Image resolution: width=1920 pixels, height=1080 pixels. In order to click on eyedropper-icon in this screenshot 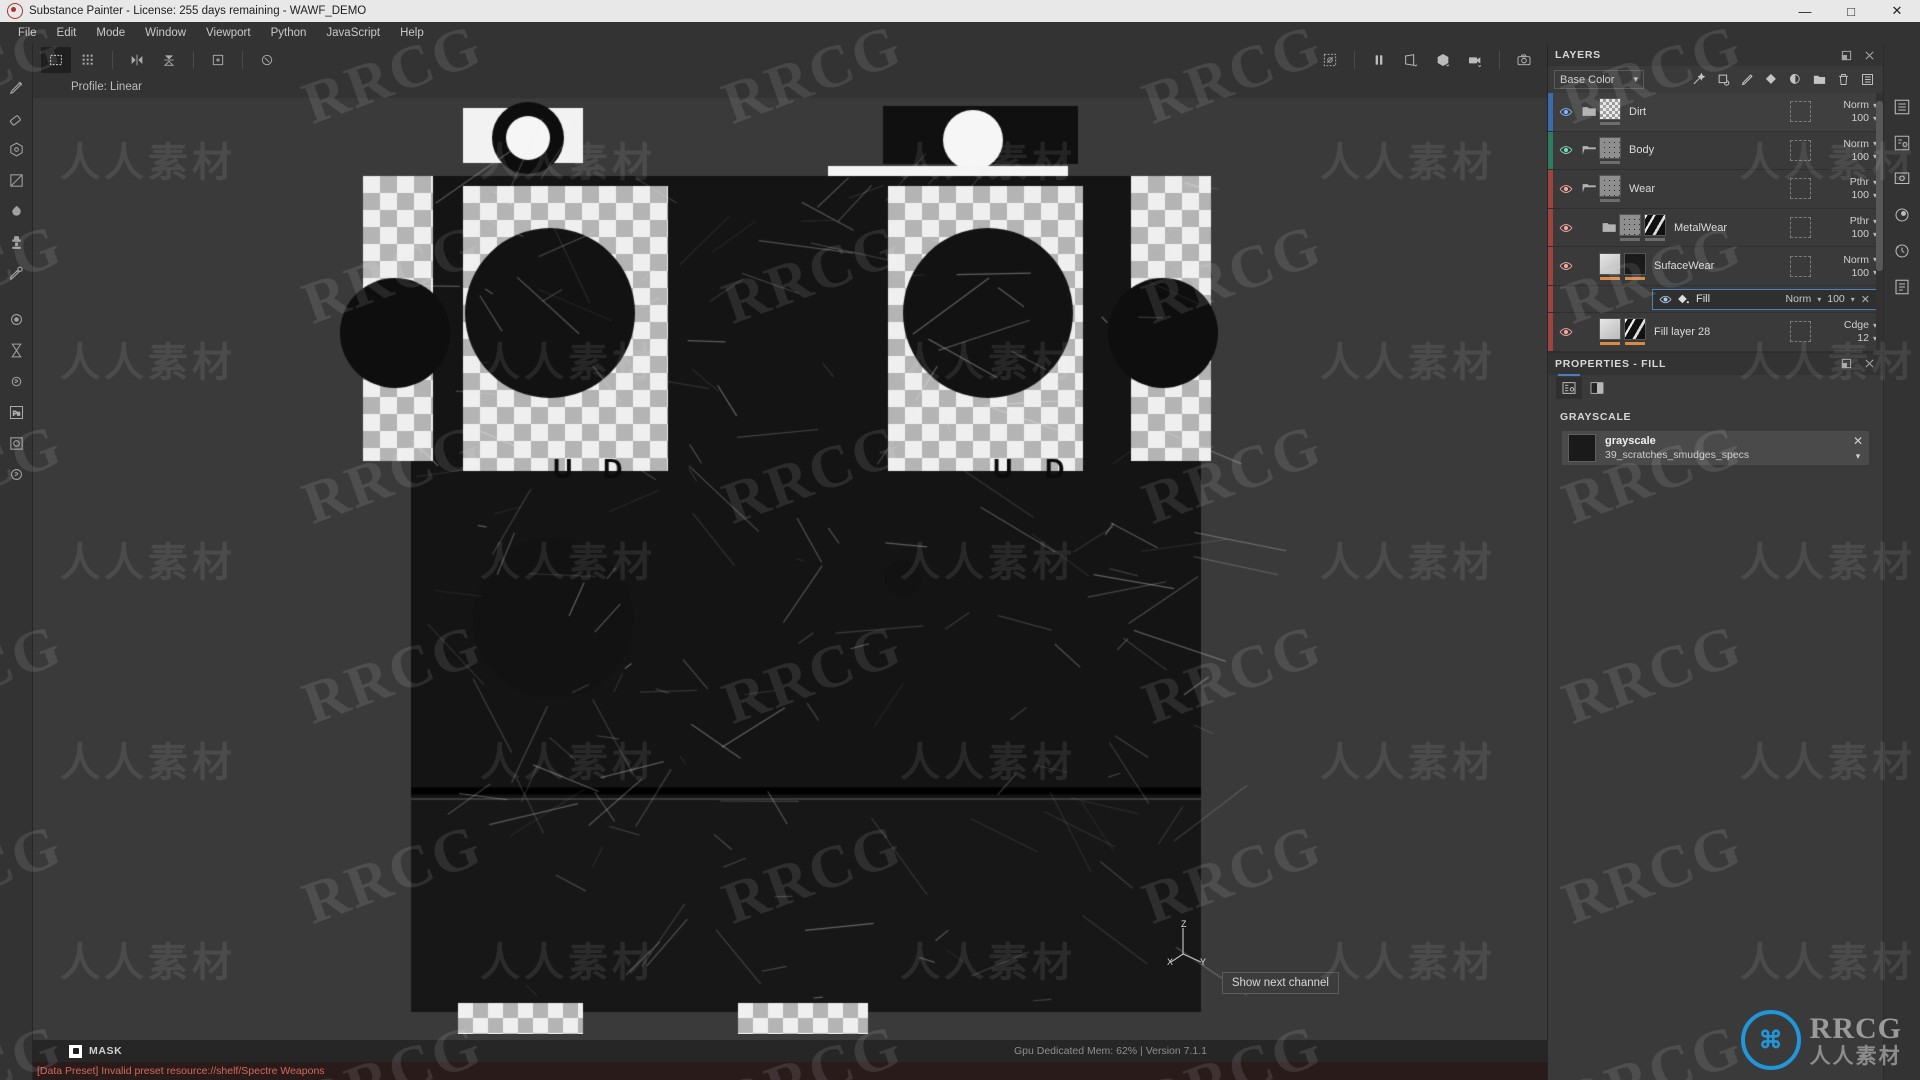, I will do `click(16, 273)`.